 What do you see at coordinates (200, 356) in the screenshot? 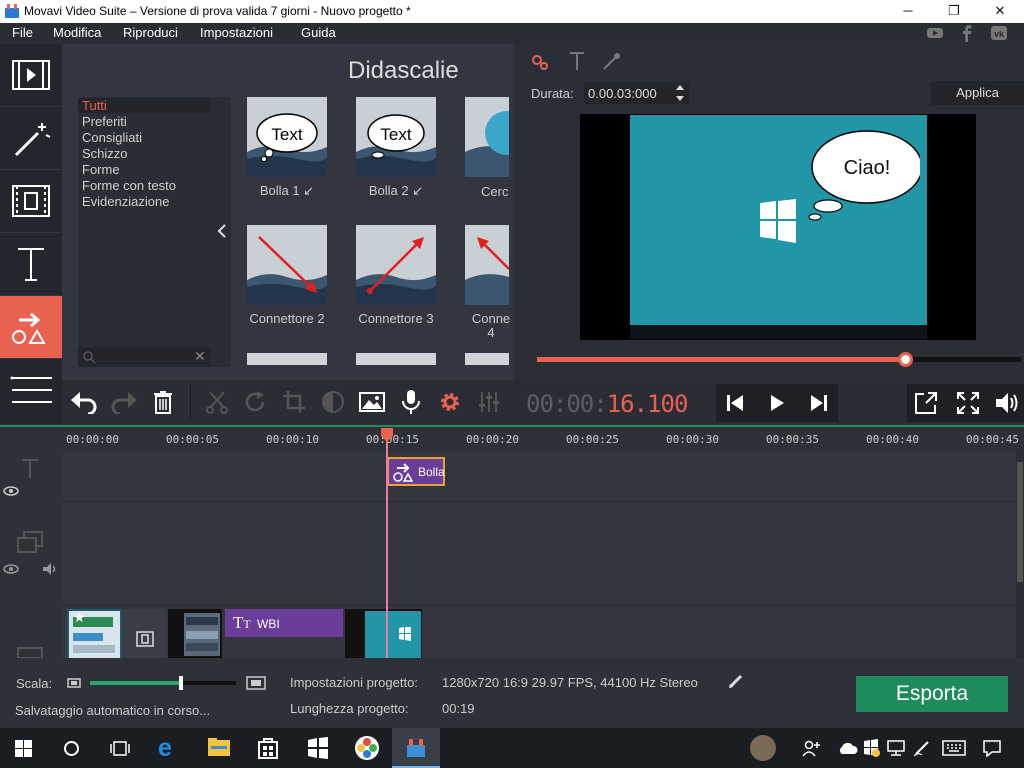
I see `clear-search-icon: ✕` at bounding box center [200, 356].